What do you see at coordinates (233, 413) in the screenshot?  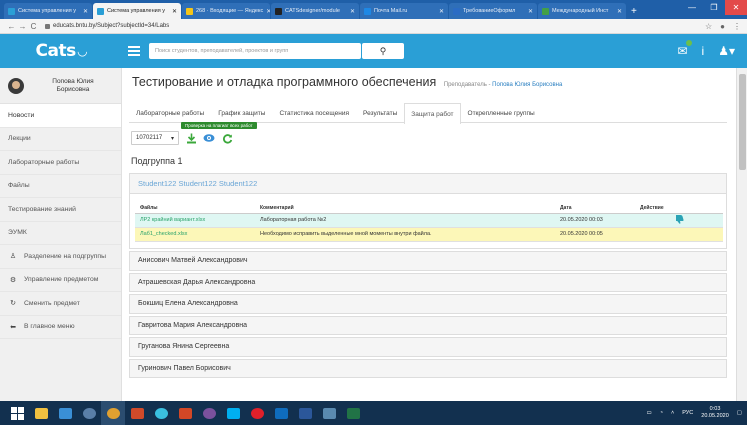 I see `skype-icon` at bounding box center [233, 413].